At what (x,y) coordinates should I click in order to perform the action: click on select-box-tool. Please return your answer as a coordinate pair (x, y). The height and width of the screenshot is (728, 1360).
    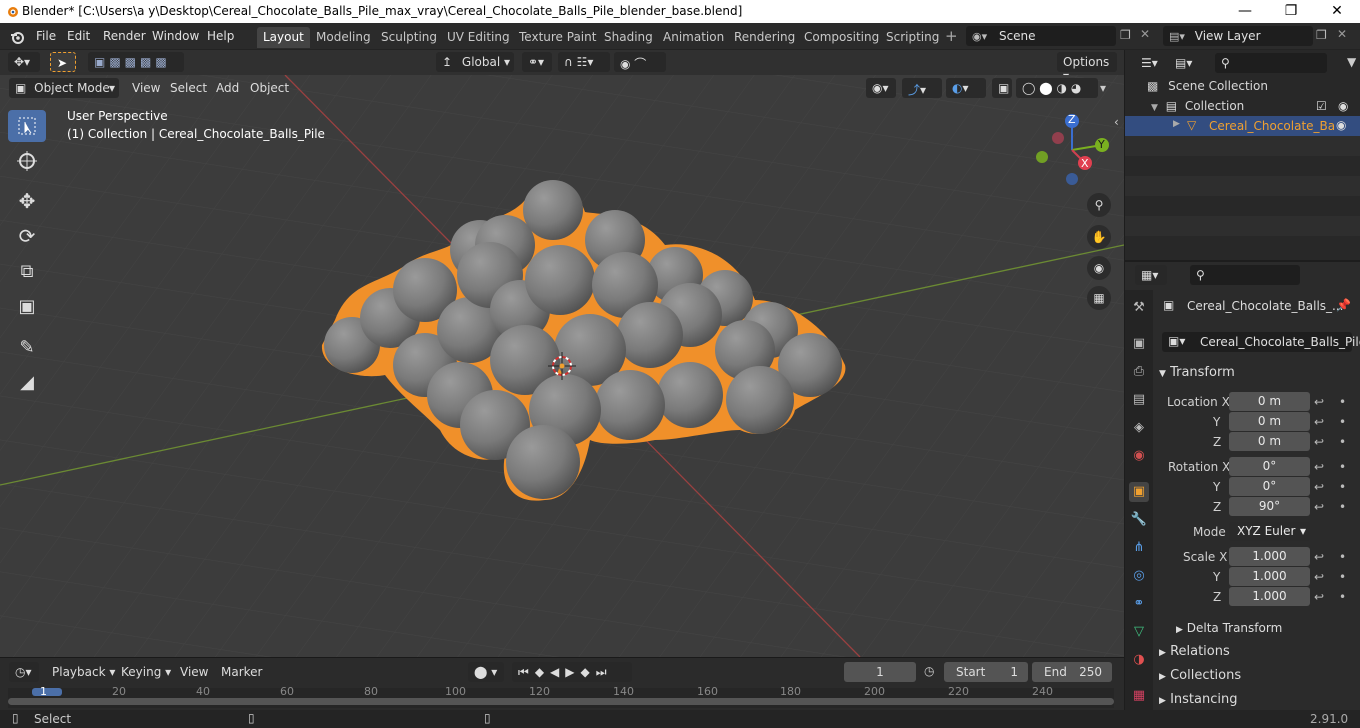
    Looking at the image, I should click on (27, 126).